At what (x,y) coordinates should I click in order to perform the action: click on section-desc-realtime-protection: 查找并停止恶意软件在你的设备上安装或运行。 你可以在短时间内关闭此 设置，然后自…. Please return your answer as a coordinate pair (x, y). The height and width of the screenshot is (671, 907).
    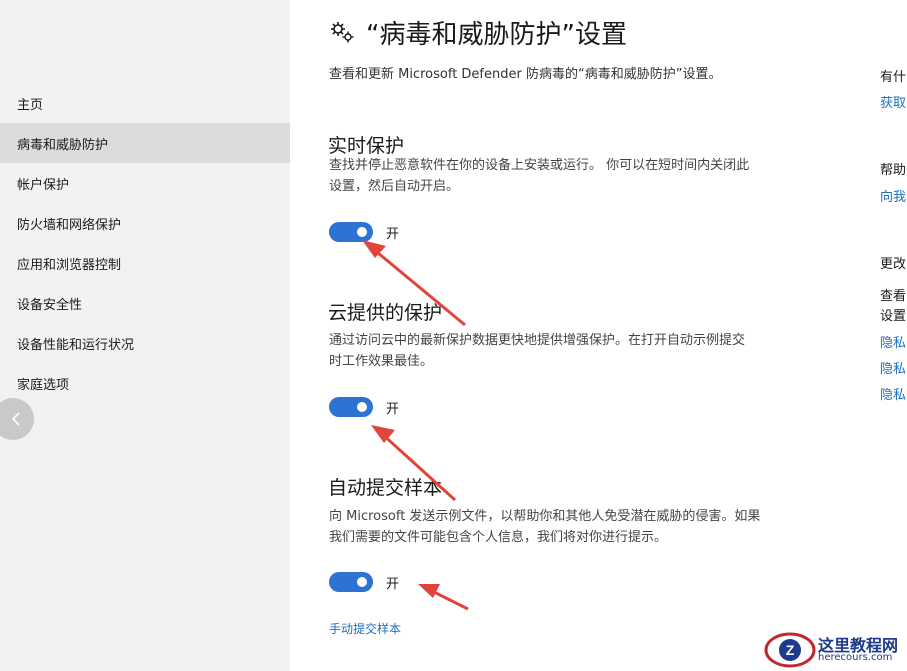
    Looking at the image, I should click on (579, 176).